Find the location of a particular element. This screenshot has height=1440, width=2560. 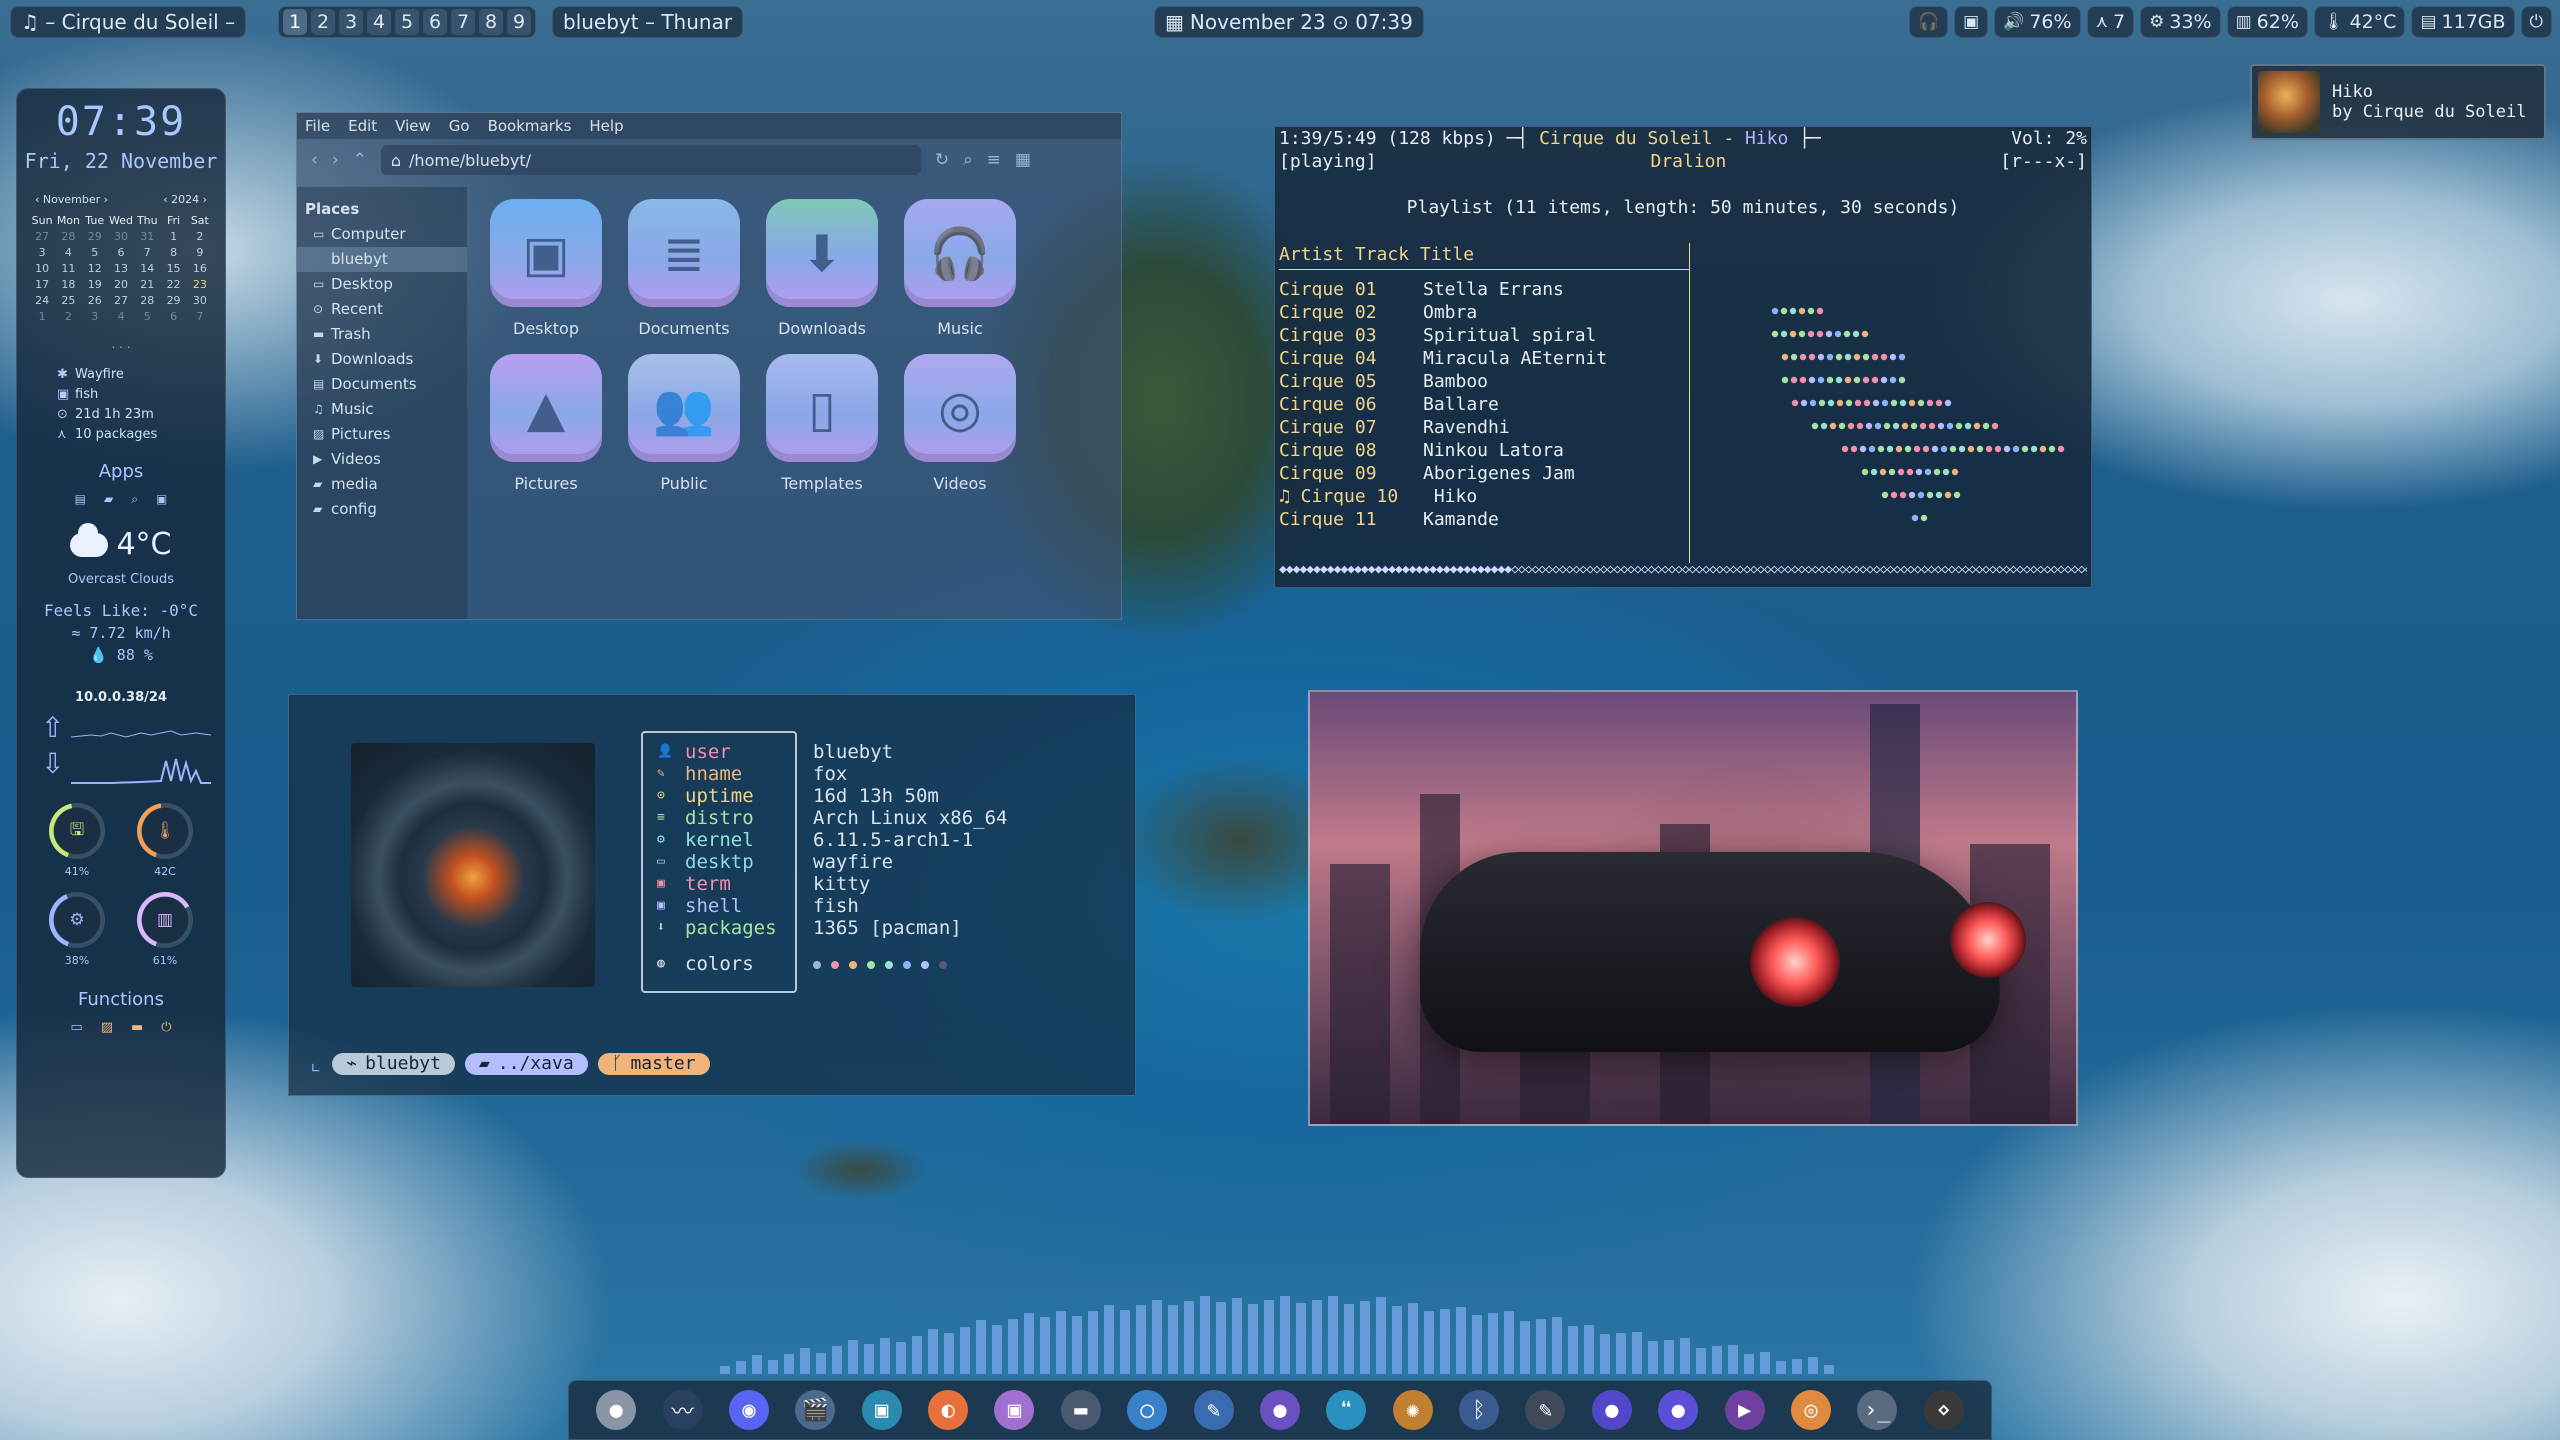

playlist-row: Cirque 09 Aborigenes Jam is located at coordinates (1484, 473).